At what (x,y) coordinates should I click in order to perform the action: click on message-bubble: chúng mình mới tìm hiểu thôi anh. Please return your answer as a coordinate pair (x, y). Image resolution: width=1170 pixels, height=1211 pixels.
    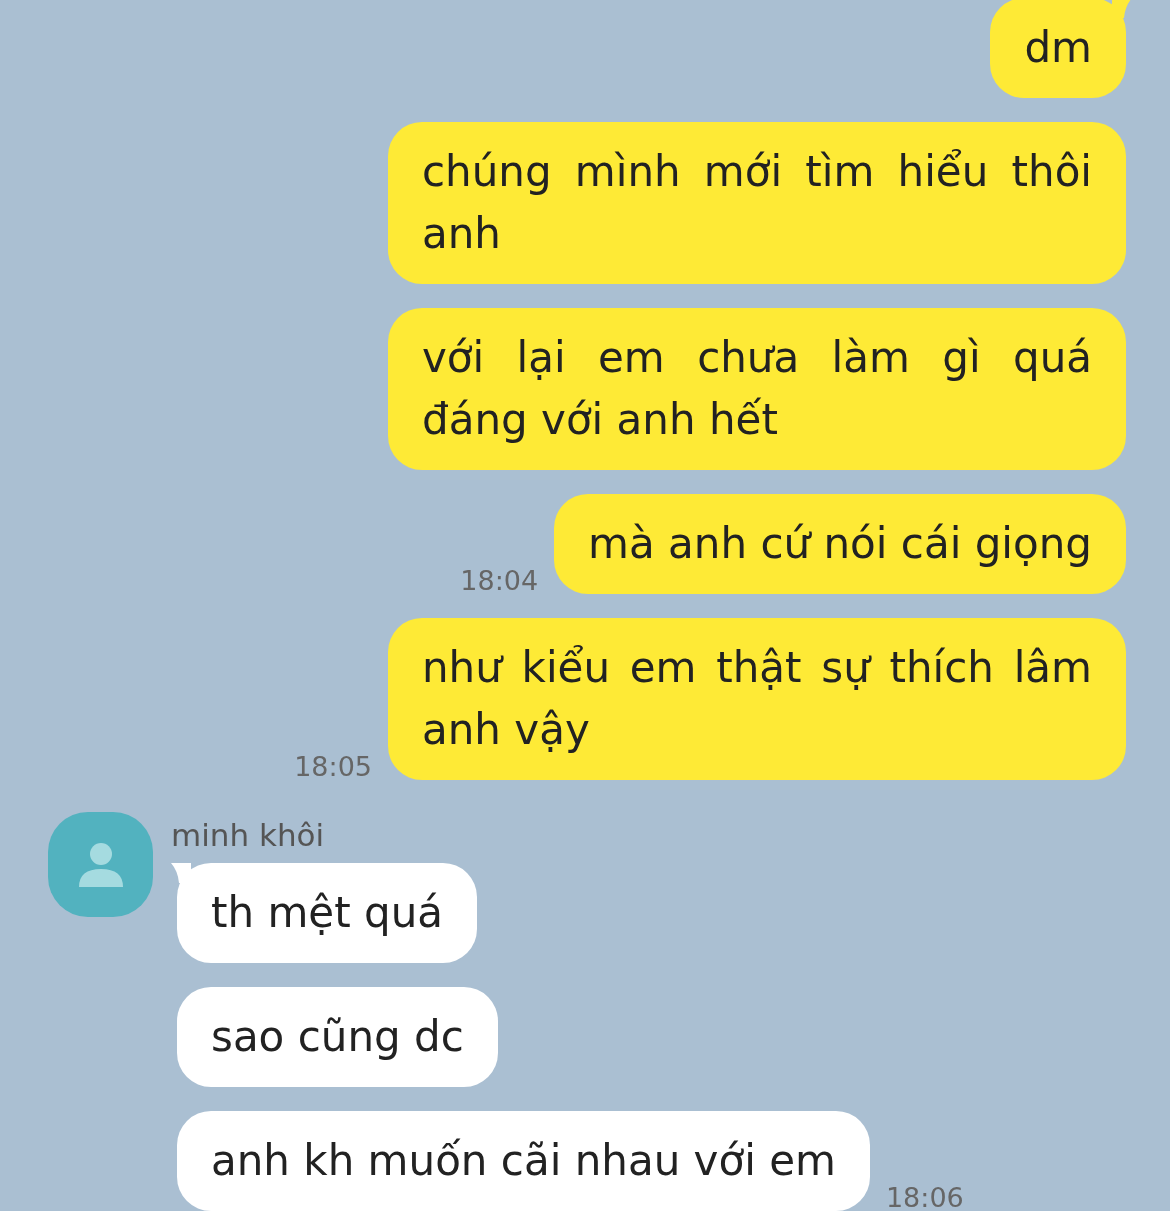
    Looking at the image, I should click on (757, 203).